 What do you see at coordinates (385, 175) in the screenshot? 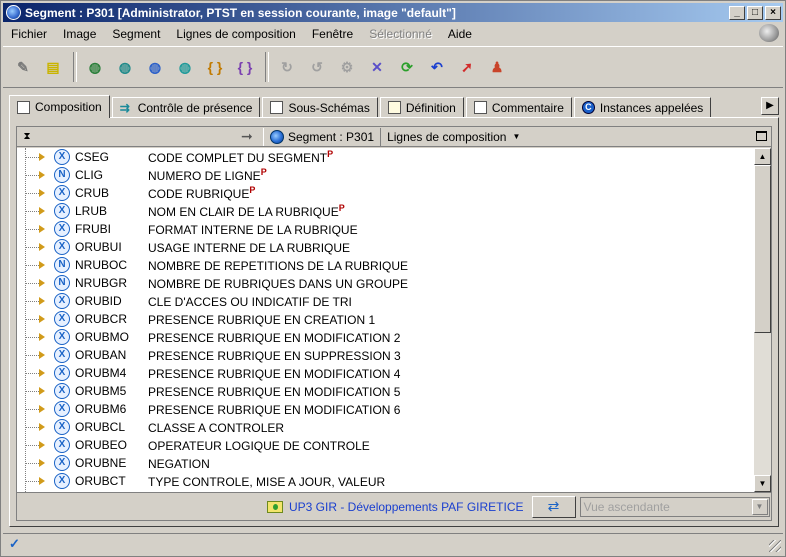
I see `table-row: N CLIG NUMERO DE LIGNEP` at bounding box center [385, 175].